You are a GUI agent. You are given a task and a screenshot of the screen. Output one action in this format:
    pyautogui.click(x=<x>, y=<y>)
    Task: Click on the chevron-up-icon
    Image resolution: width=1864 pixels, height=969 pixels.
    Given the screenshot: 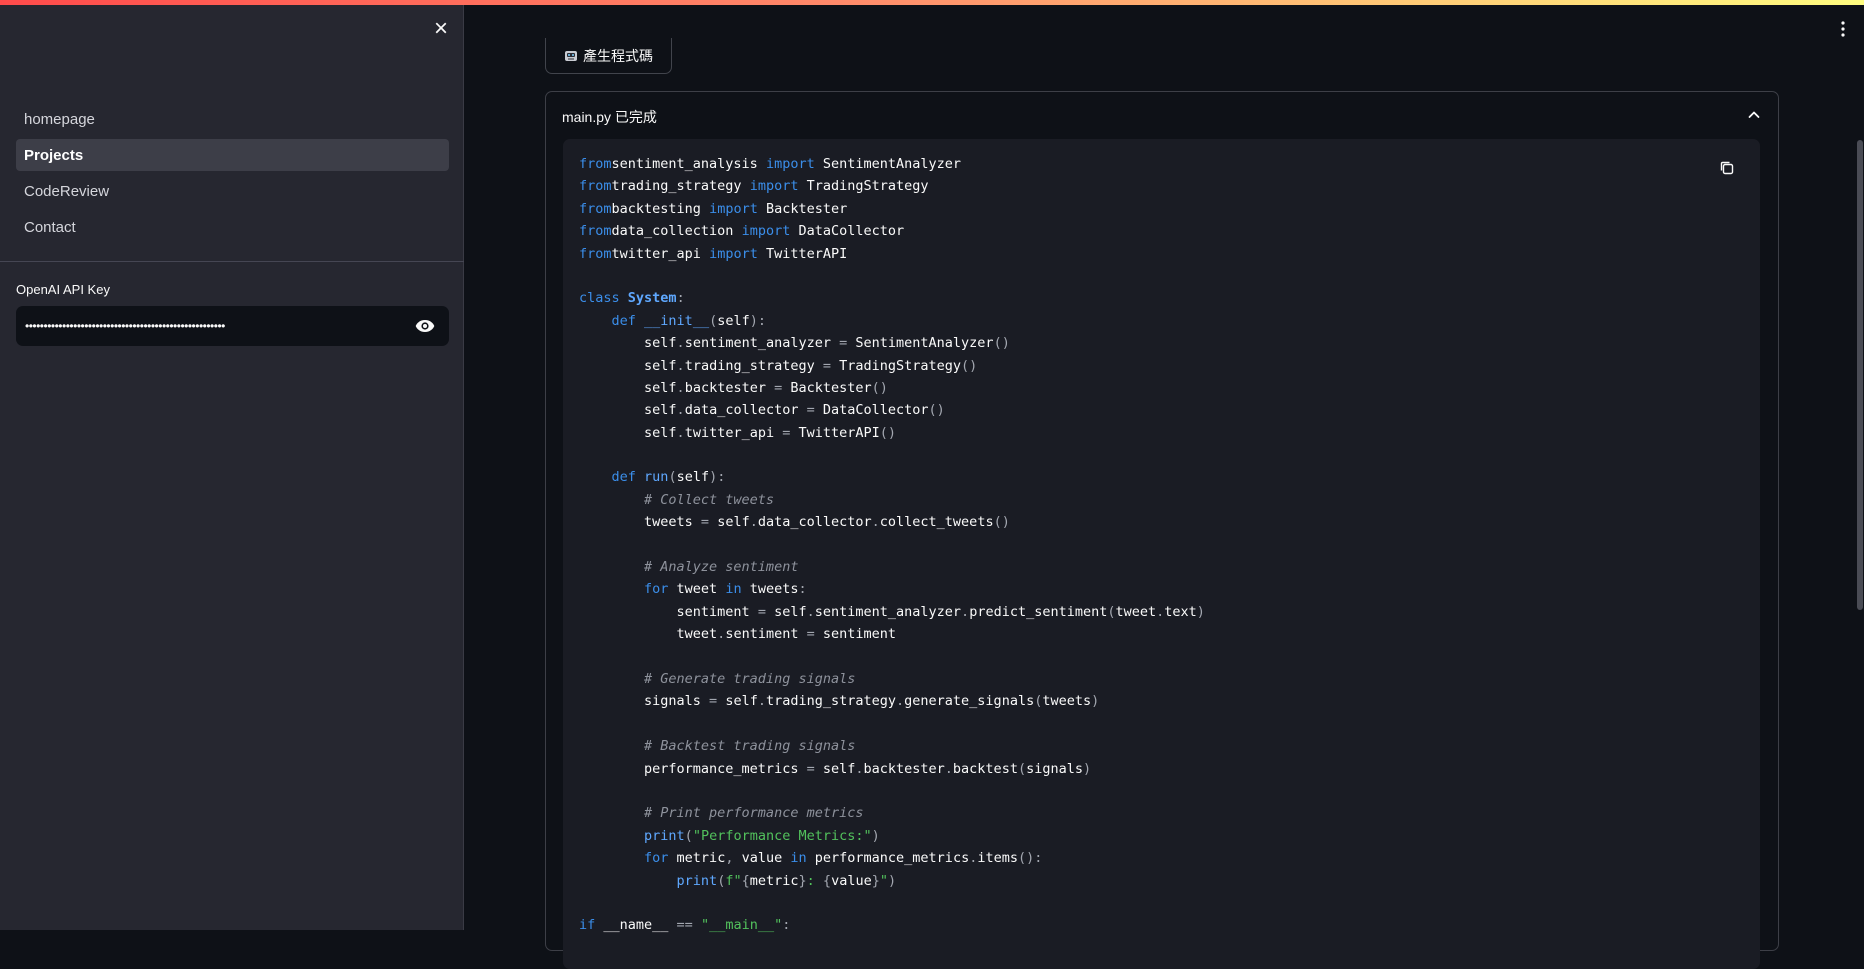 What is the action you would take?
    pyautogui.click(x=1754, y=115)
    